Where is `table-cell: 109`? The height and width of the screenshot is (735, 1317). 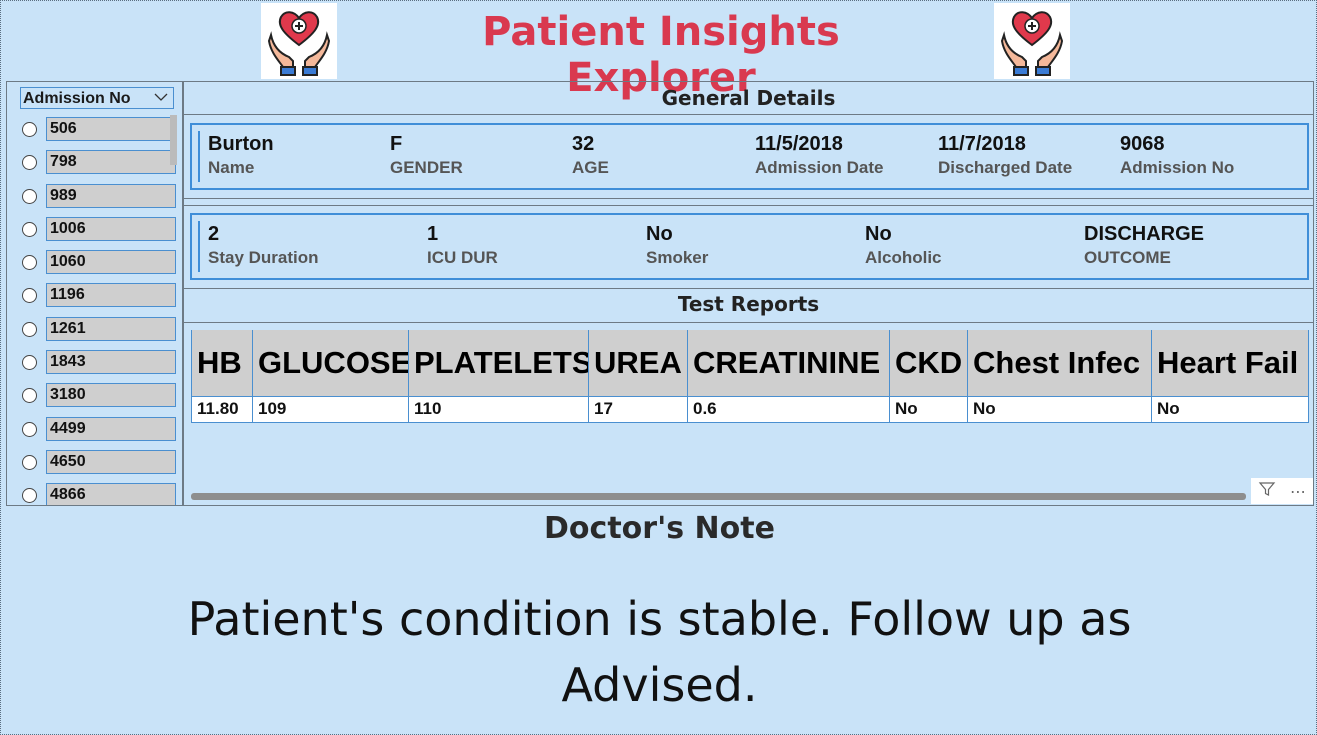 table-cell: 109 is located at coordinates (330, 409).